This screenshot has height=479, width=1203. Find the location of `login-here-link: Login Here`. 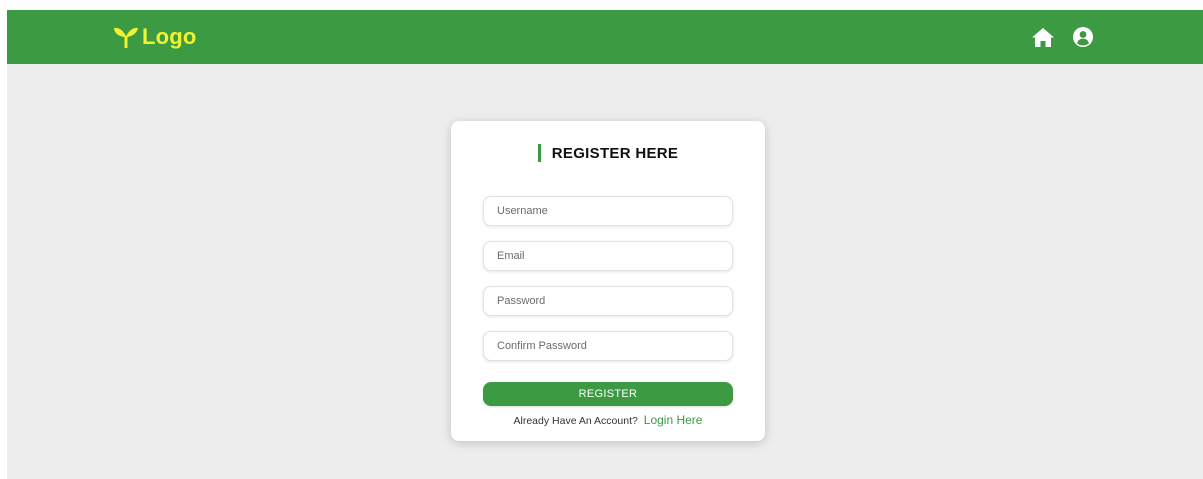

login-here-link: Login Here is located at coordinates (673, 420).